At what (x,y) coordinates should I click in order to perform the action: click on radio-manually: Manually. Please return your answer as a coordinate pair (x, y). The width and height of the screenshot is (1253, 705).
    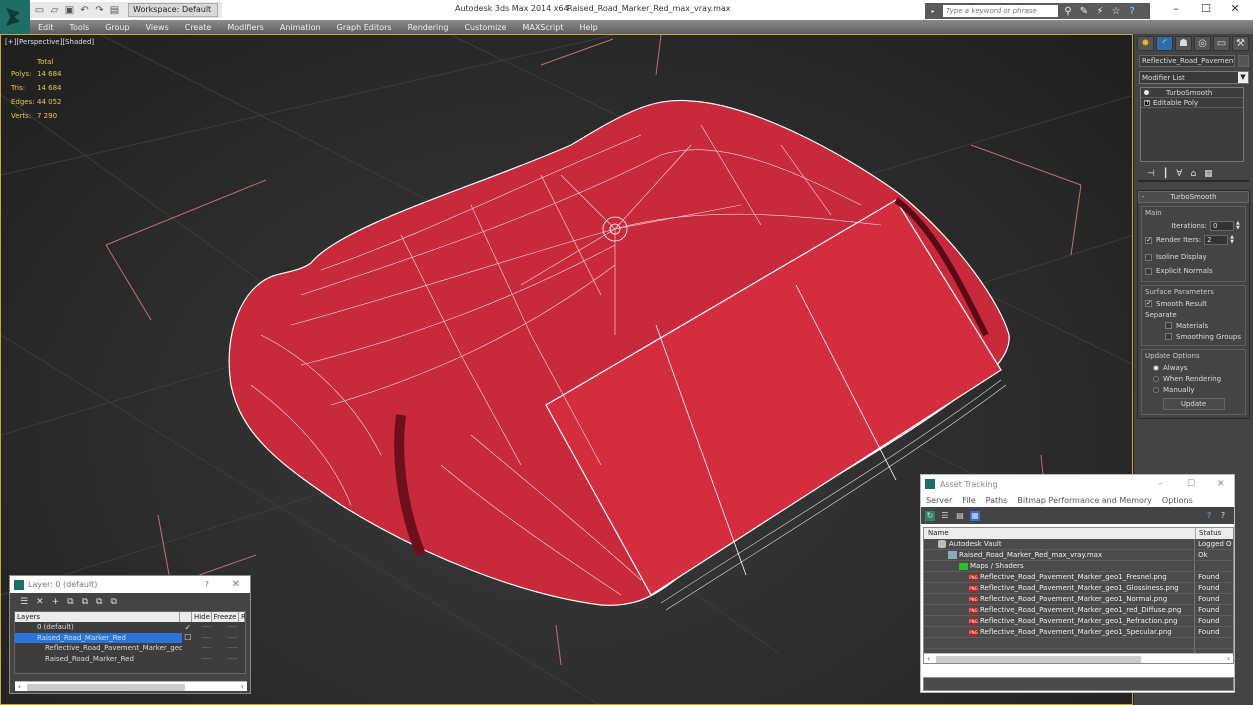
    Looking at the image, I should click on (1193, 389).